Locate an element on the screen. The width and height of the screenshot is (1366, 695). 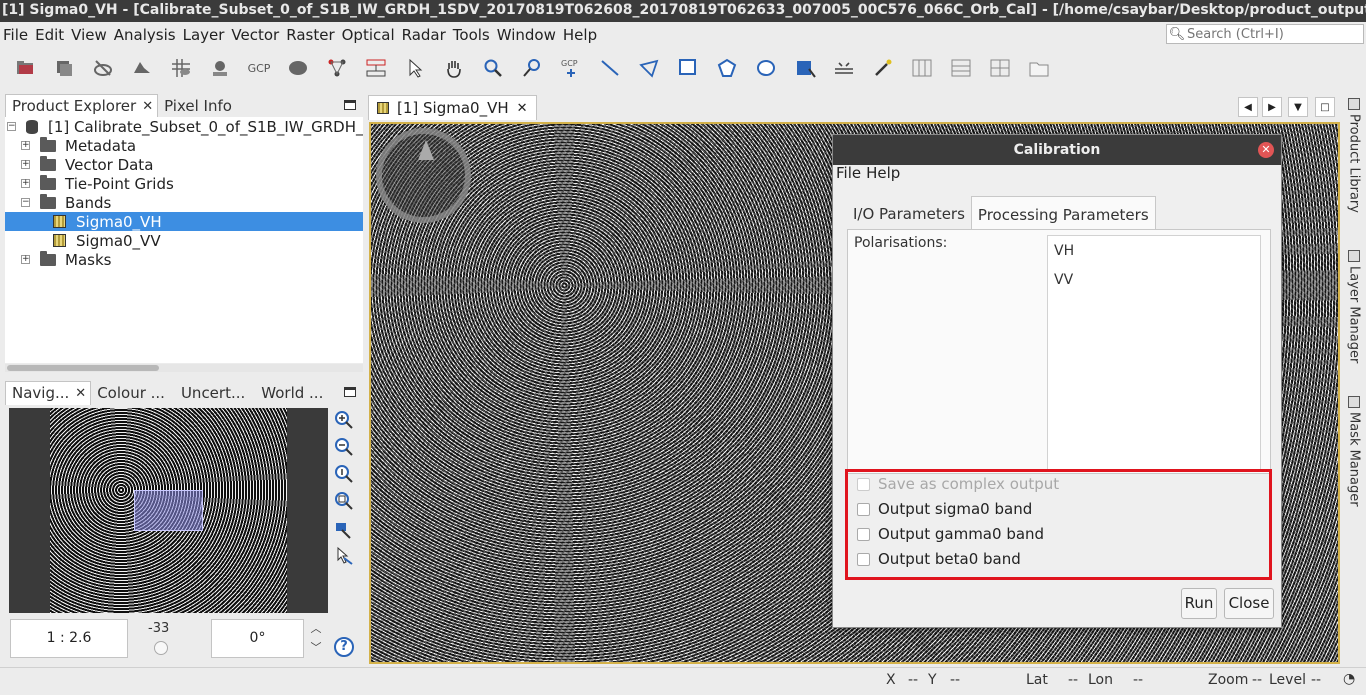
sync-views-icon is located at coordinates (344, 530).